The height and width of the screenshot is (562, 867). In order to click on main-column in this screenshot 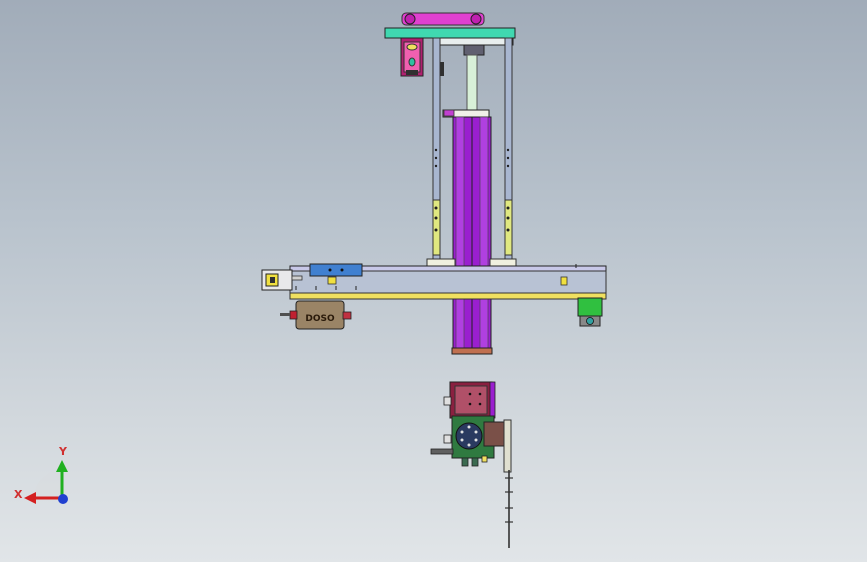, I will do `click(467, 232)`.